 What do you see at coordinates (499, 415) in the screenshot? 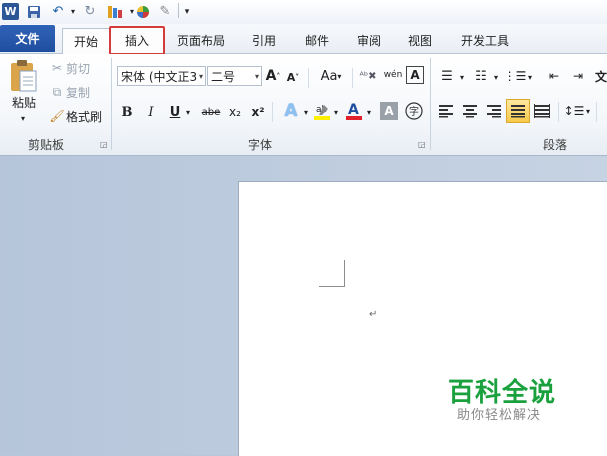
I see `watermark-subtitle: 助你轻松解决` at bounding box center [499, 415].